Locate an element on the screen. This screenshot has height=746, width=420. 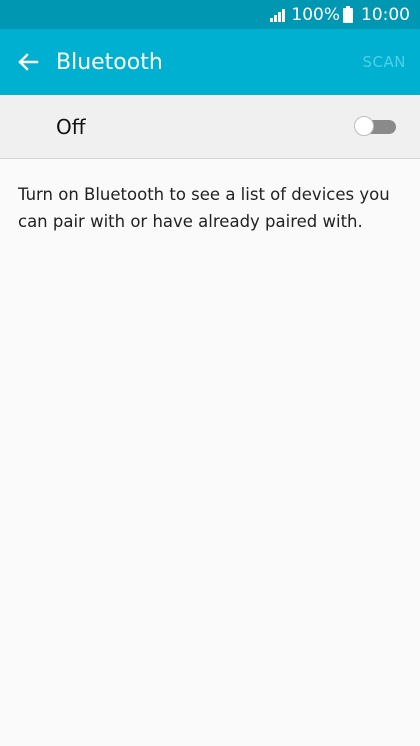
page-title: Bluetooth is located at coordinates (109, 62).